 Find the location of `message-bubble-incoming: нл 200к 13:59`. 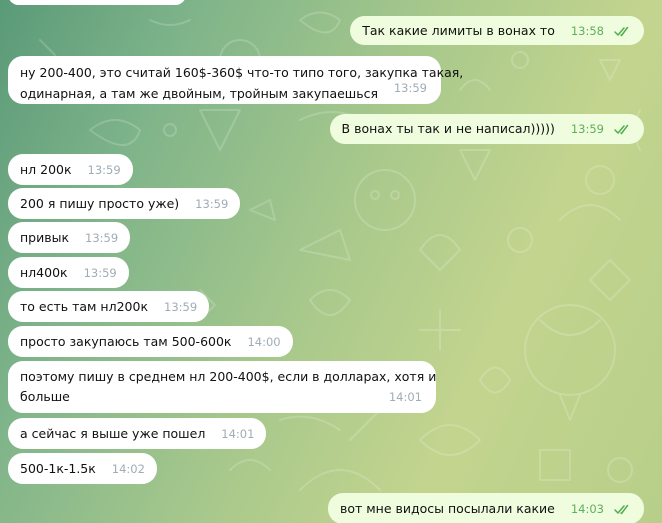

message-bubble-incoming: нл 200к 13:59 is located at coordinates (70, 169).